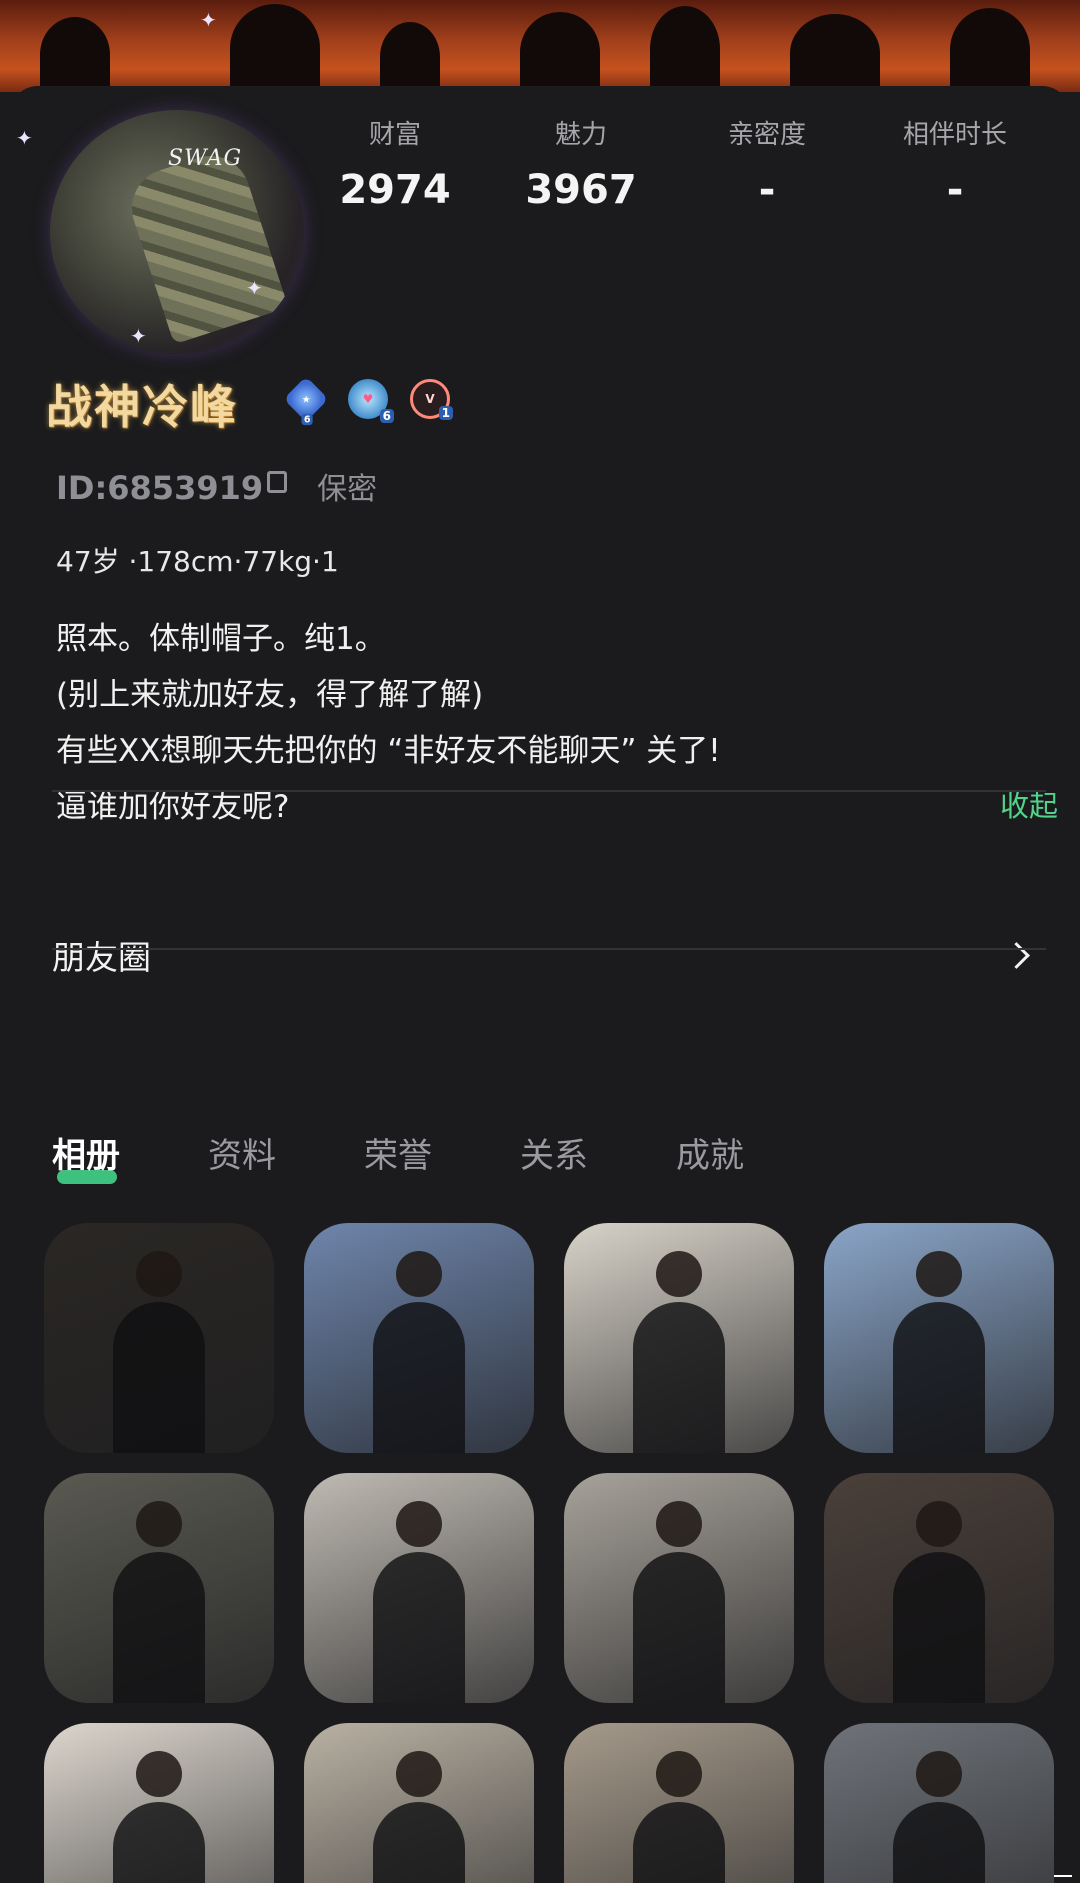 The width and height of the screenshot is (1080, 1883). What do you see at coordinates (766, 135) in the screenshot?
I see `stat-label: 亲密度` at bounding box center [766, 135].